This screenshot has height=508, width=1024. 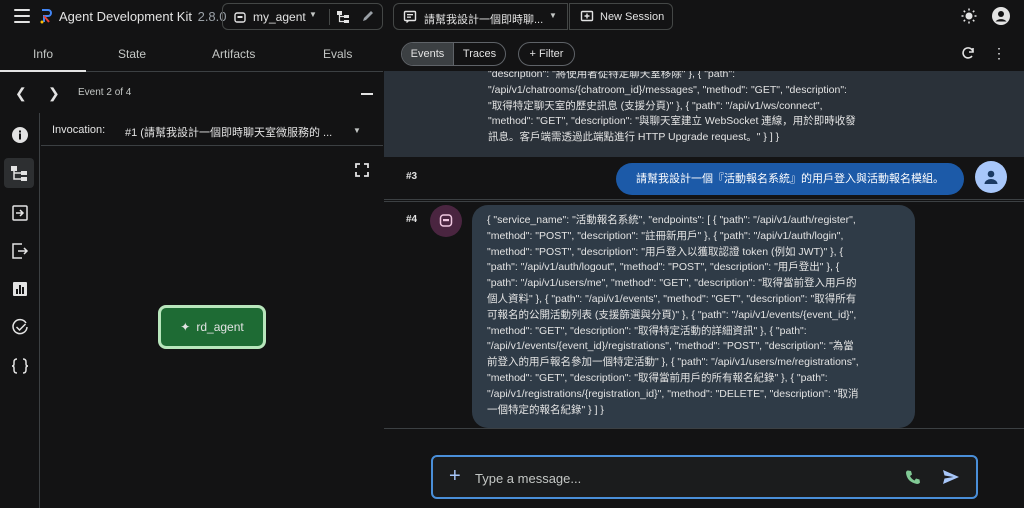 What do you see at coordinates (704, 54) in the screenshot?
I see `events-toolbar: Events Traces + Filter ⋮` at bounding box center [704, 54].